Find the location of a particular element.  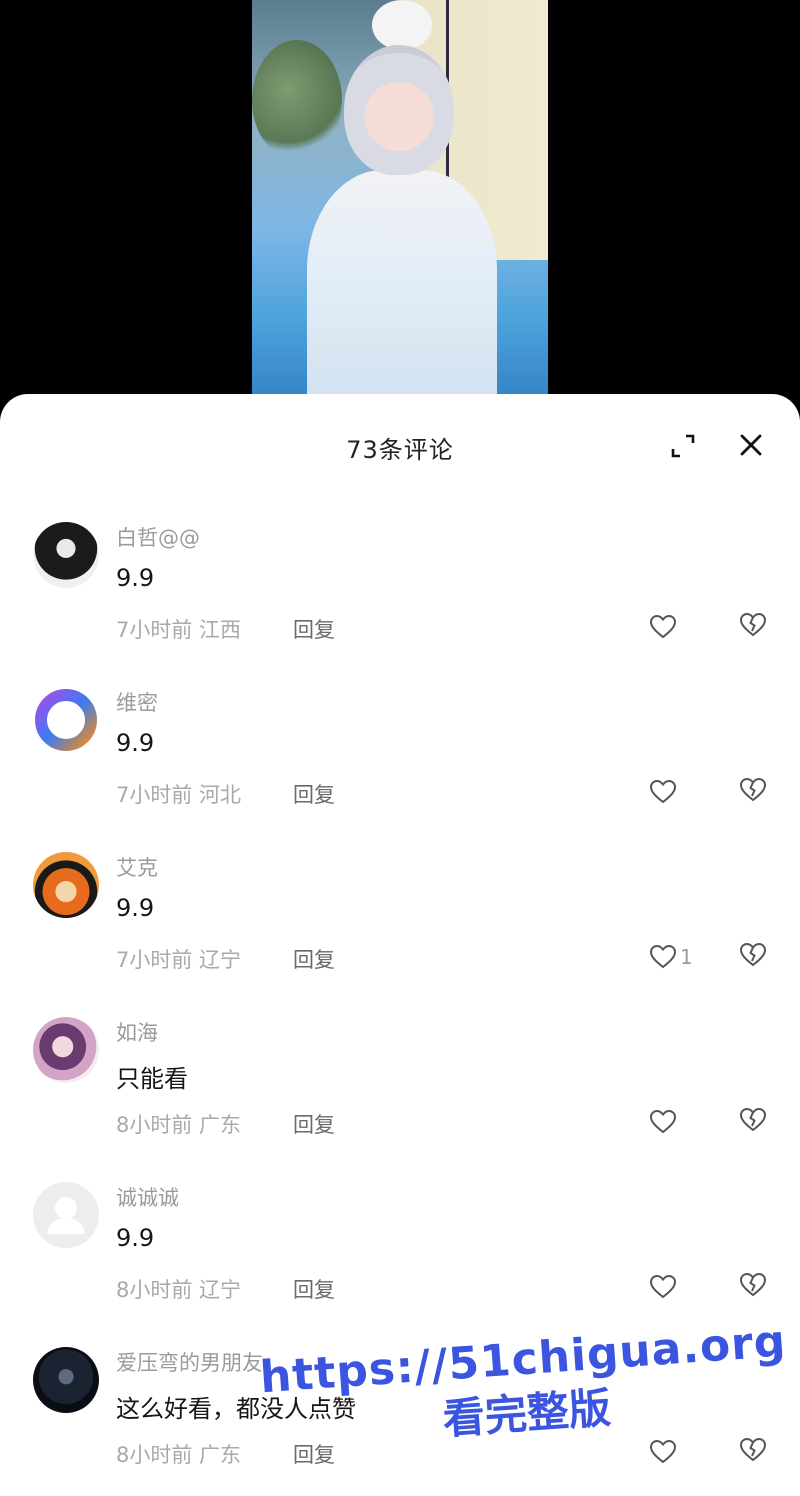

close-icon is located at coordinates (751, 445).